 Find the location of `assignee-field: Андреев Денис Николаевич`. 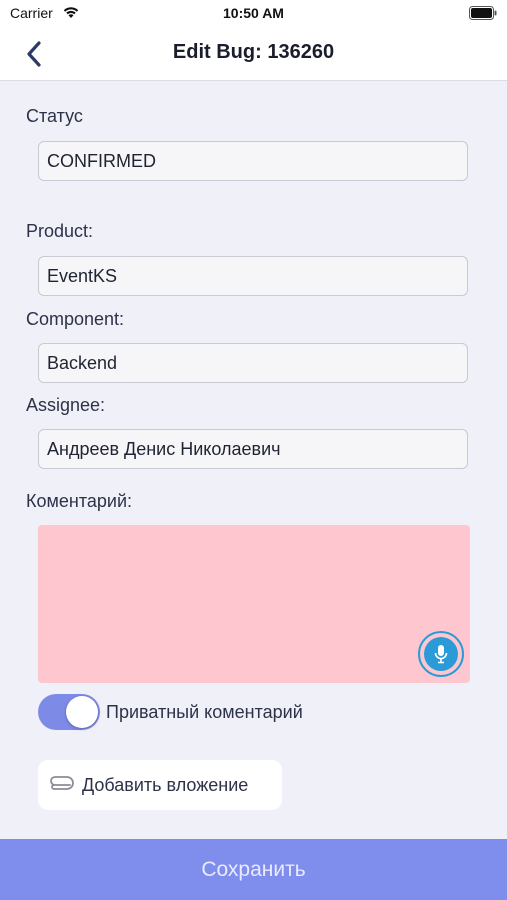

assignee-field: Андреев Денис Николаевич is located at coordinates (253, 449).